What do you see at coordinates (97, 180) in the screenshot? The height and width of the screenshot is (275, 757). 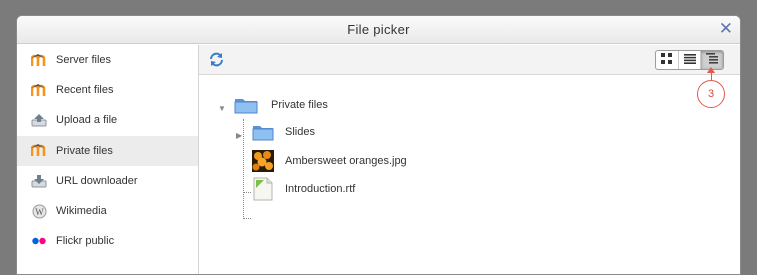 I see `sidebar-item-label: URL downloader` at bounding box center [97, 180].